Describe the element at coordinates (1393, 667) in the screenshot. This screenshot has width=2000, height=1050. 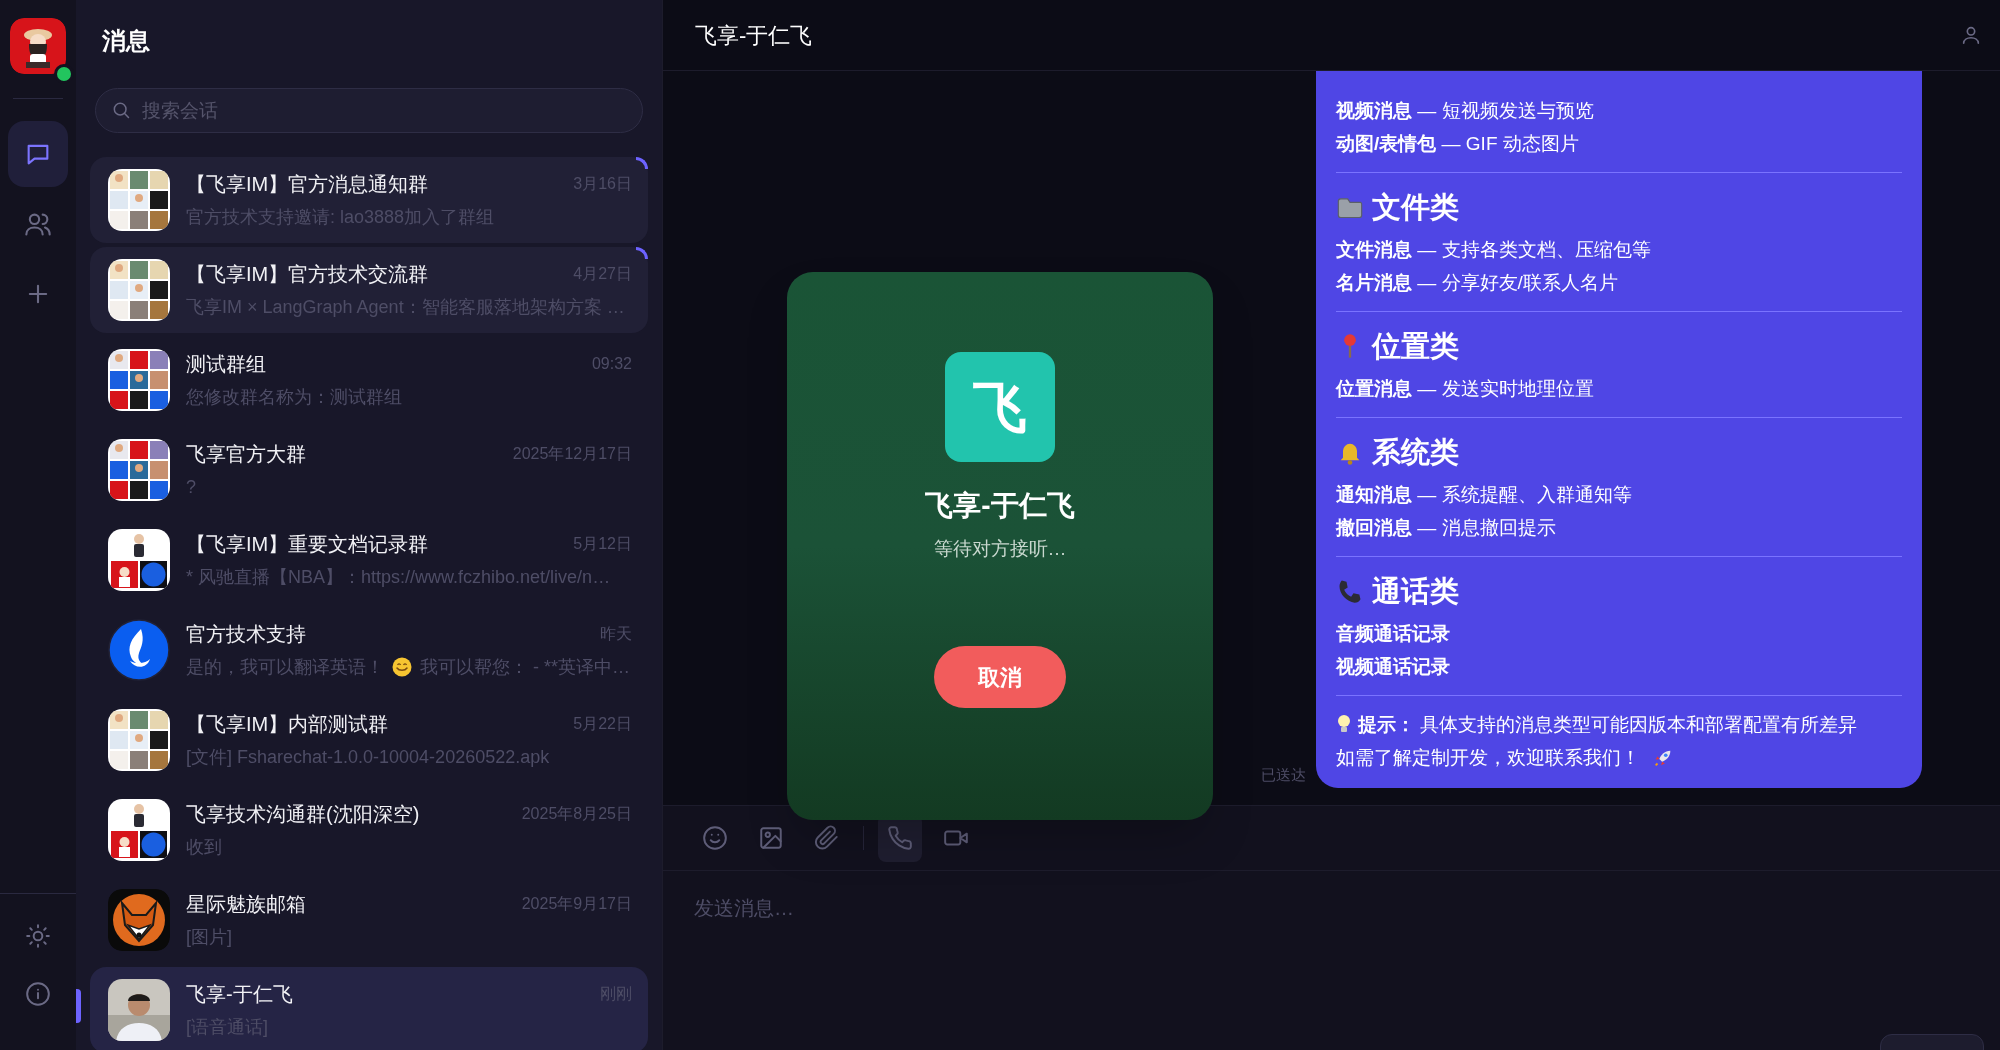
I see `feature-line: 视频通话记录` at that location.